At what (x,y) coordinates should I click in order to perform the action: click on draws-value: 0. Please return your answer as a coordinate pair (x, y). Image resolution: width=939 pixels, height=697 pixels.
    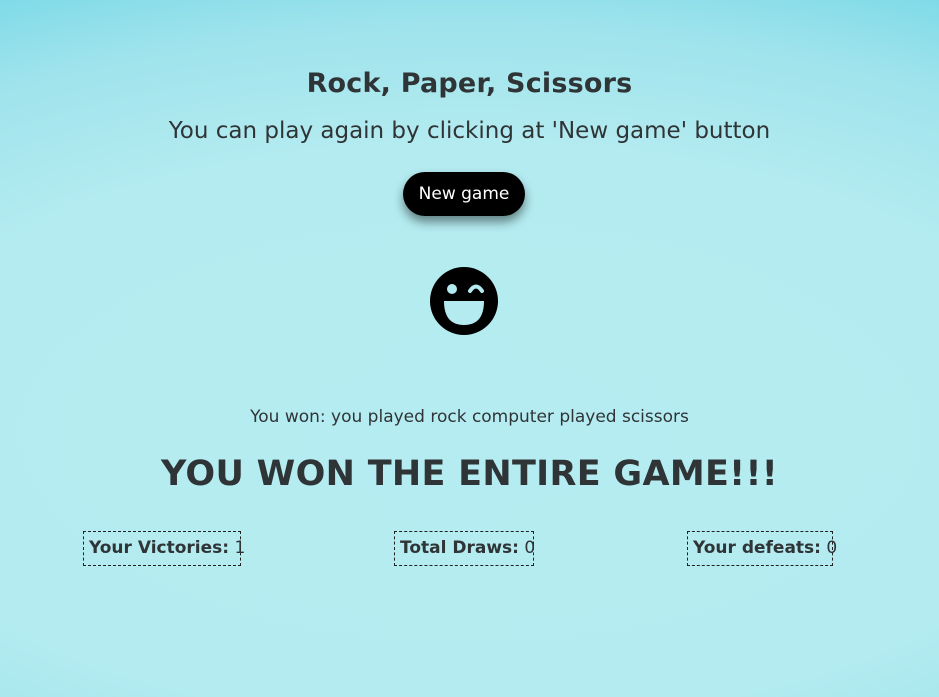
    Looking at the image, I should click on (530, 548).